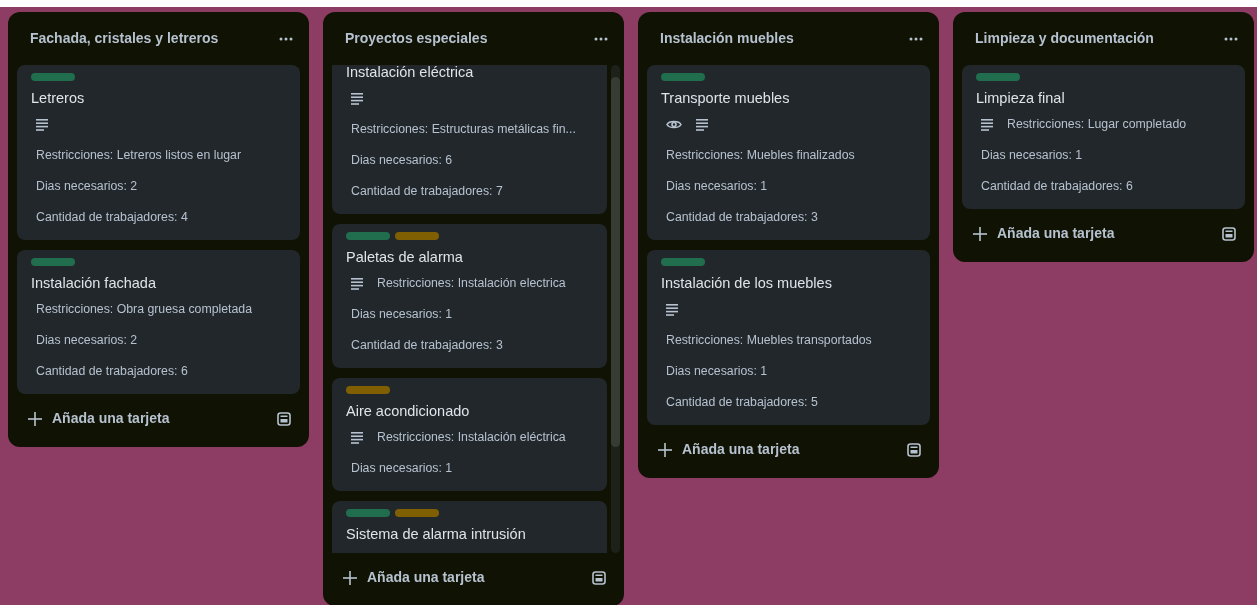 The image size is (1257, 605). Describe the element at coordinates (408, 411) in the screenshot. I see `card-title: Aire acondicionado` at that location.